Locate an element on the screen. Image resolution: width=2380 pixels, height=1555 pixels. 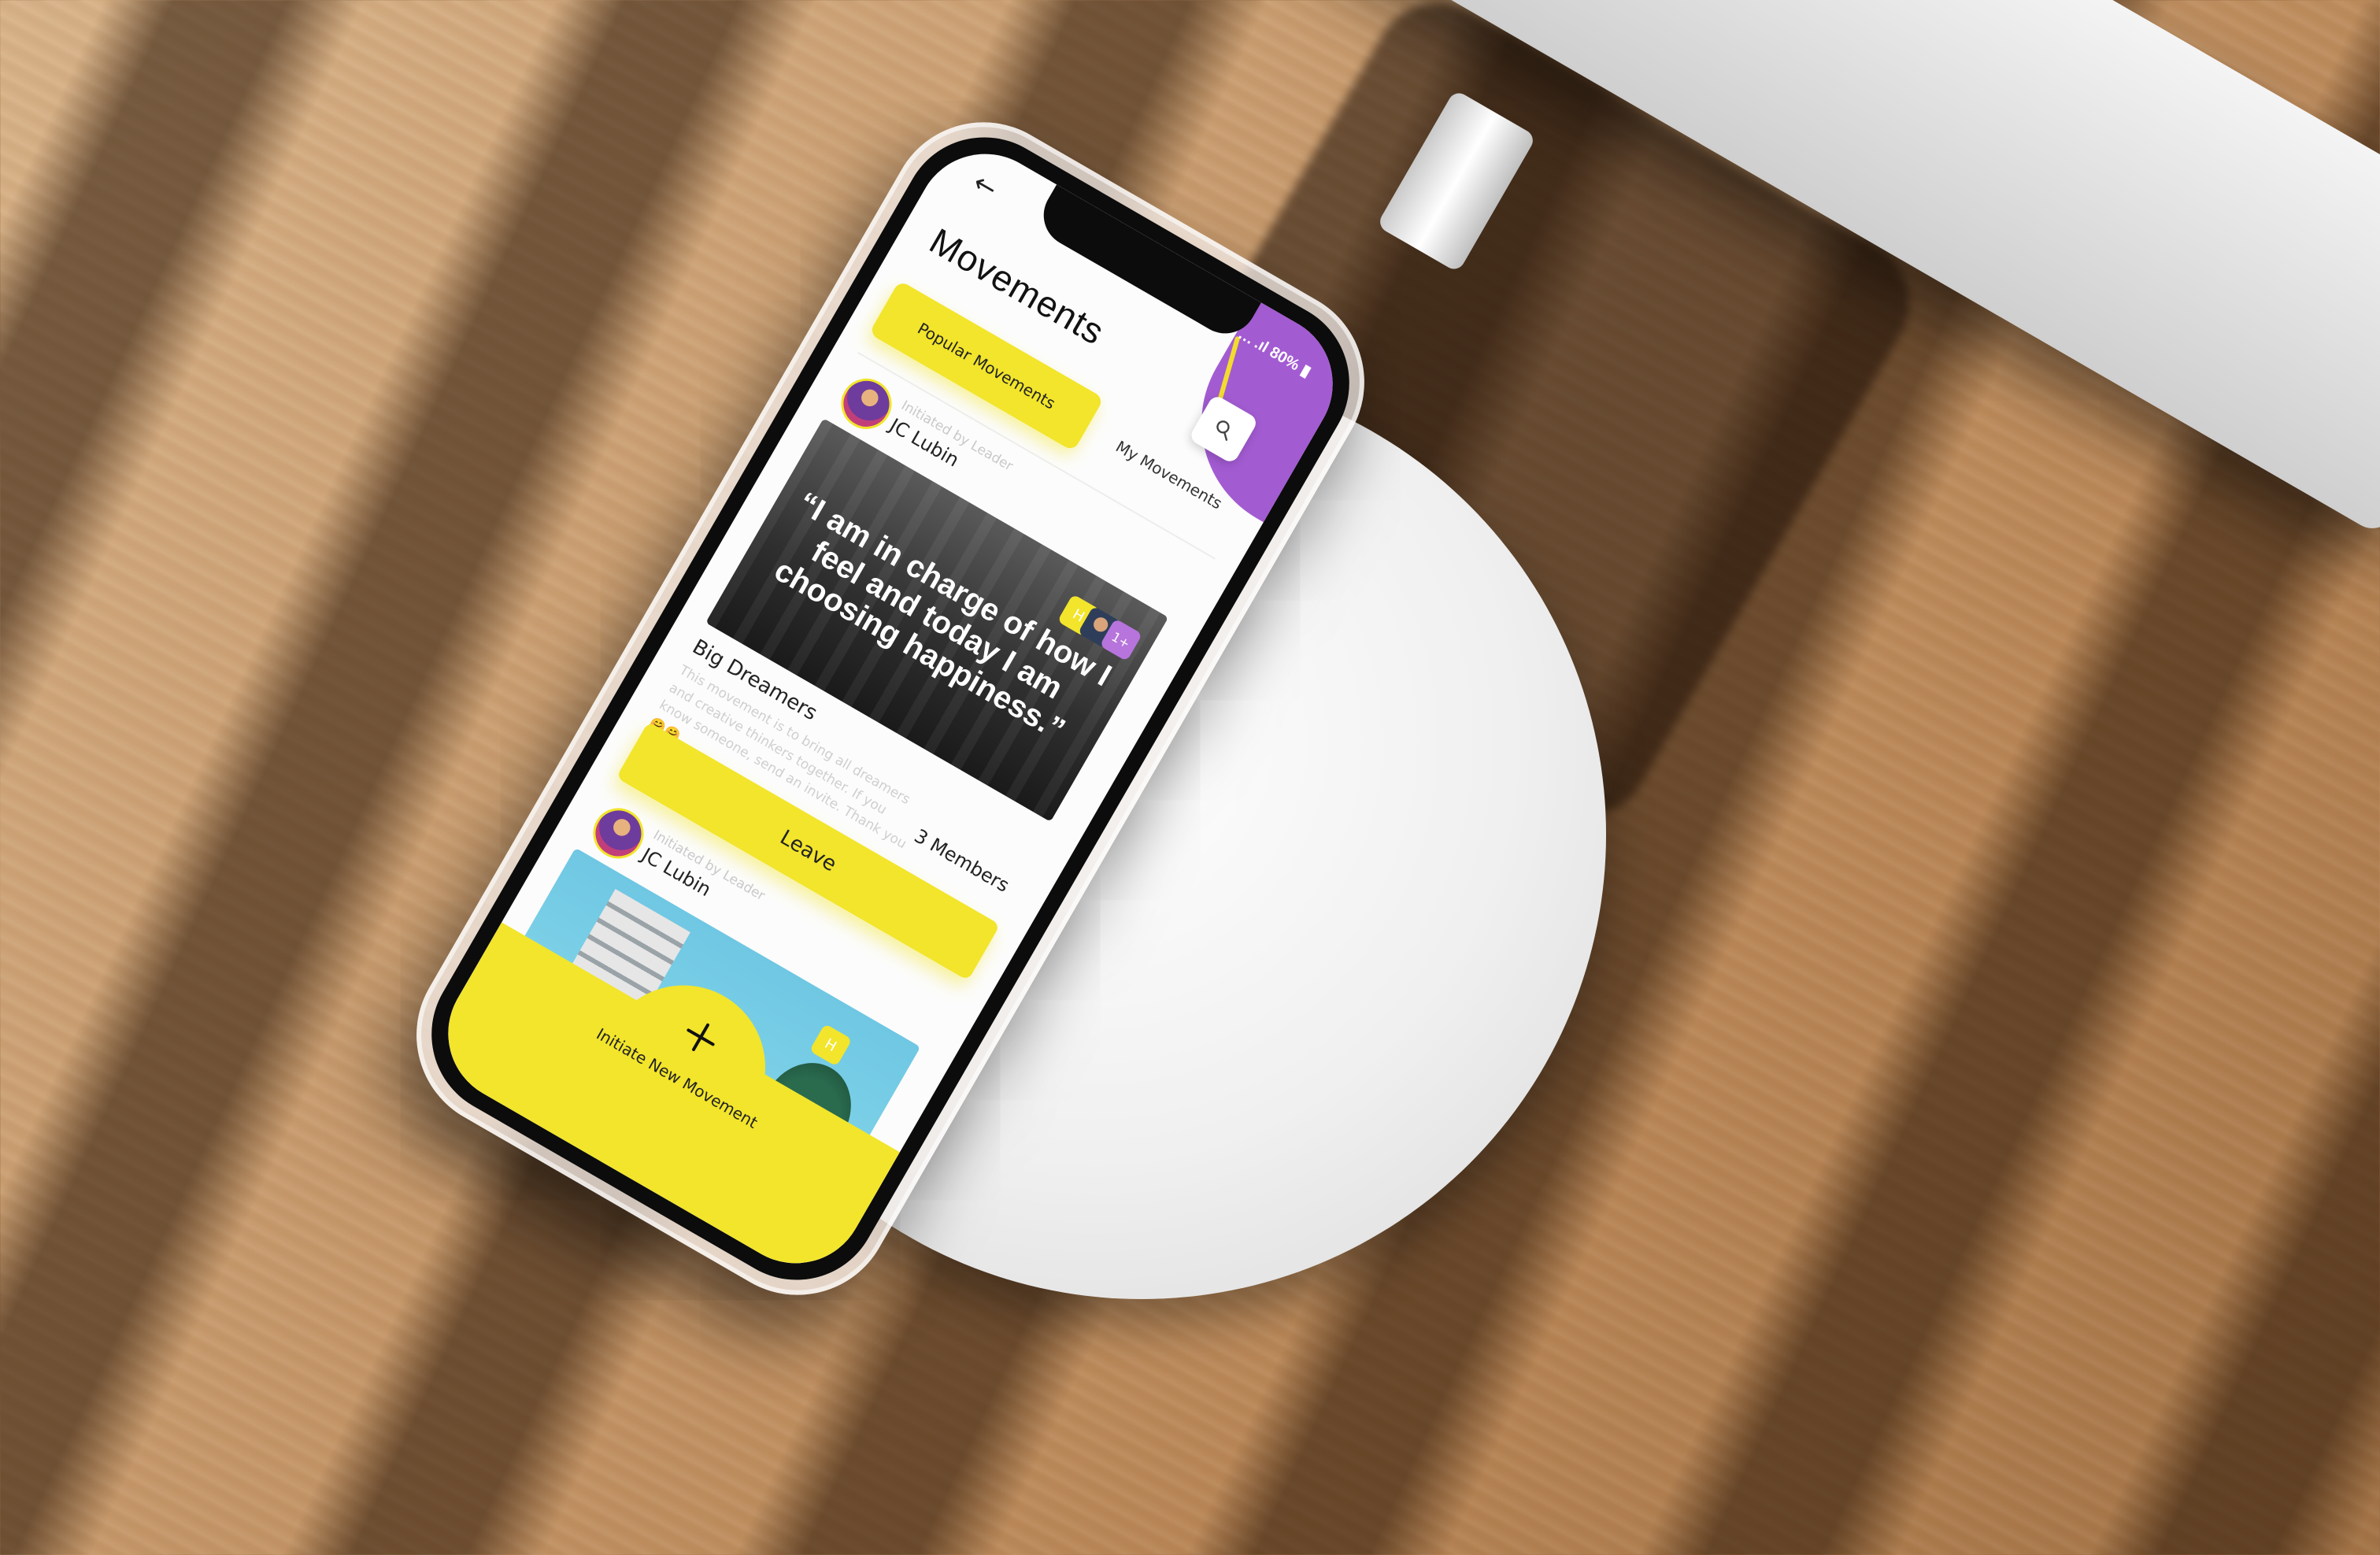
arrow-left-icon: ← is located at coordinates (985, 186).